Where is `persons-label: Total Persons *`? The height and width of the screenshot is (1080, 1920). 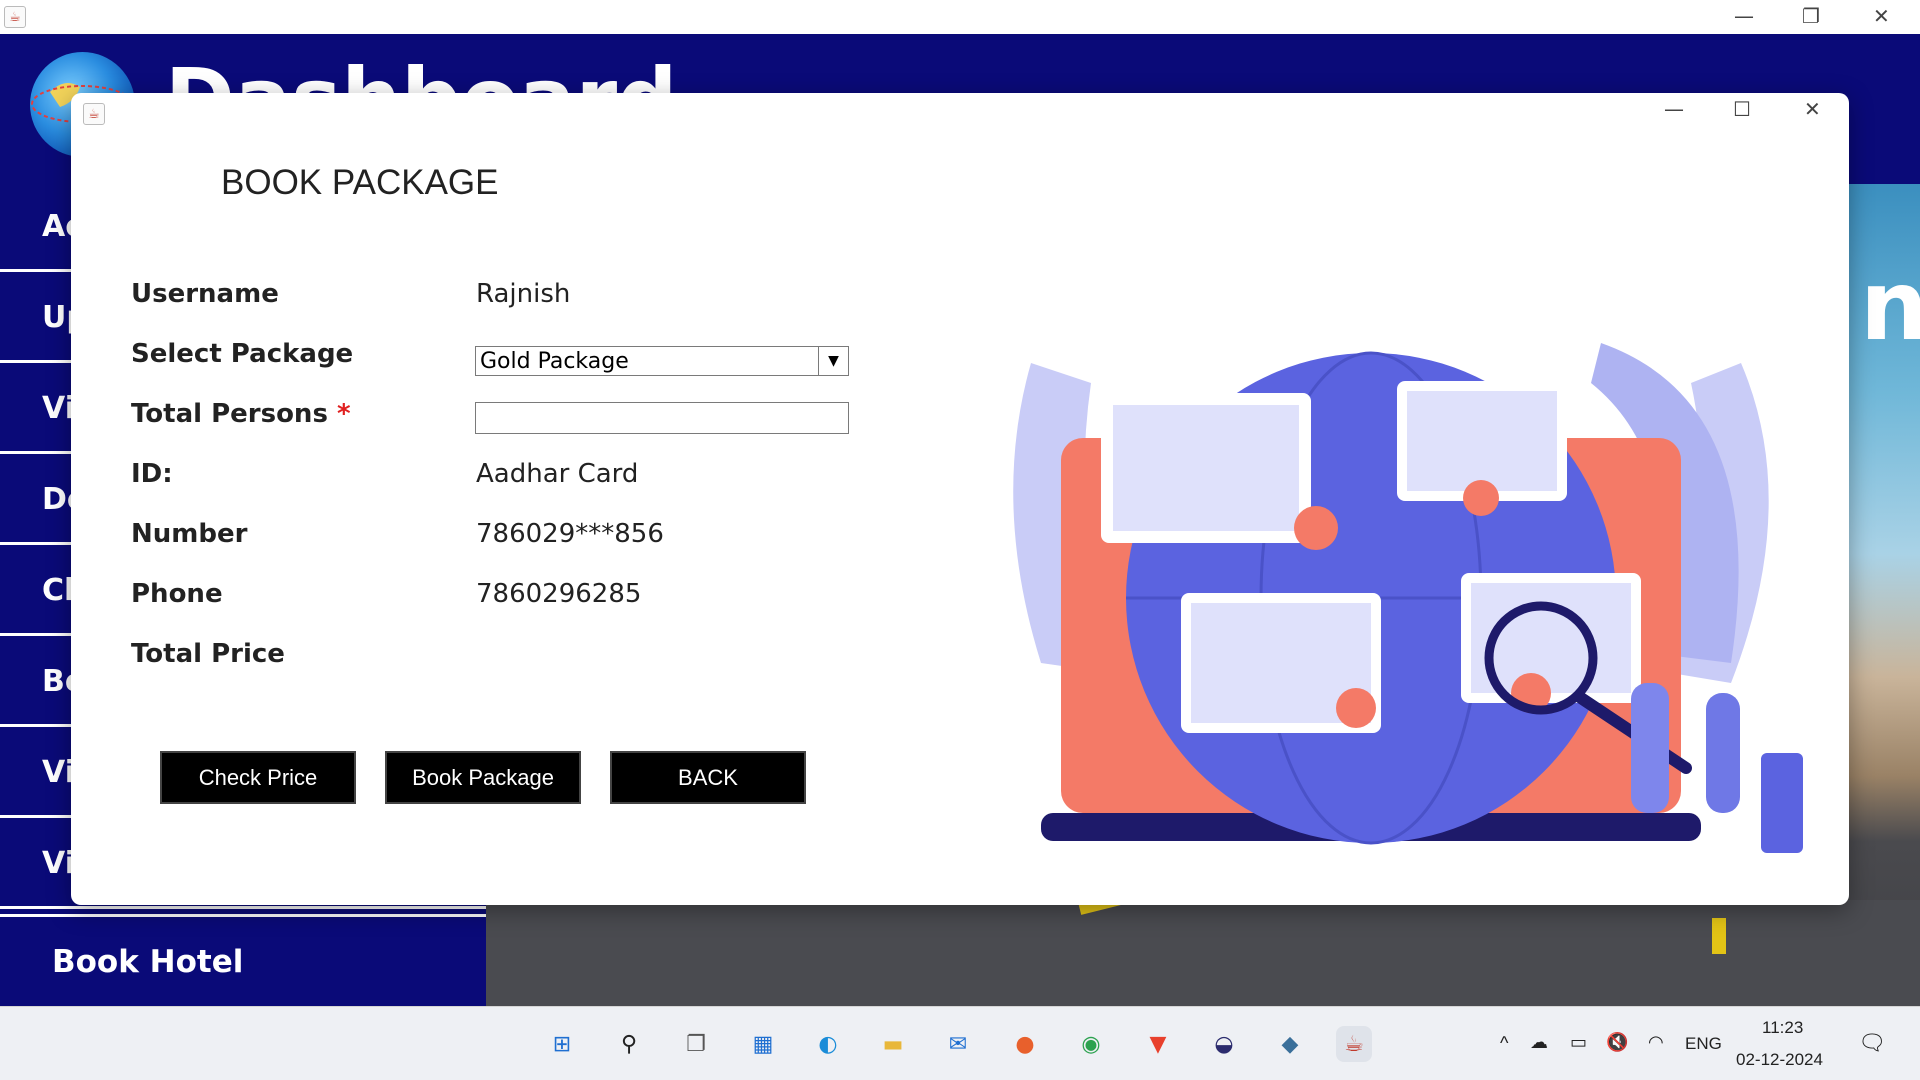
persons-label: Total Persons * is located at coordinates (241, 414).